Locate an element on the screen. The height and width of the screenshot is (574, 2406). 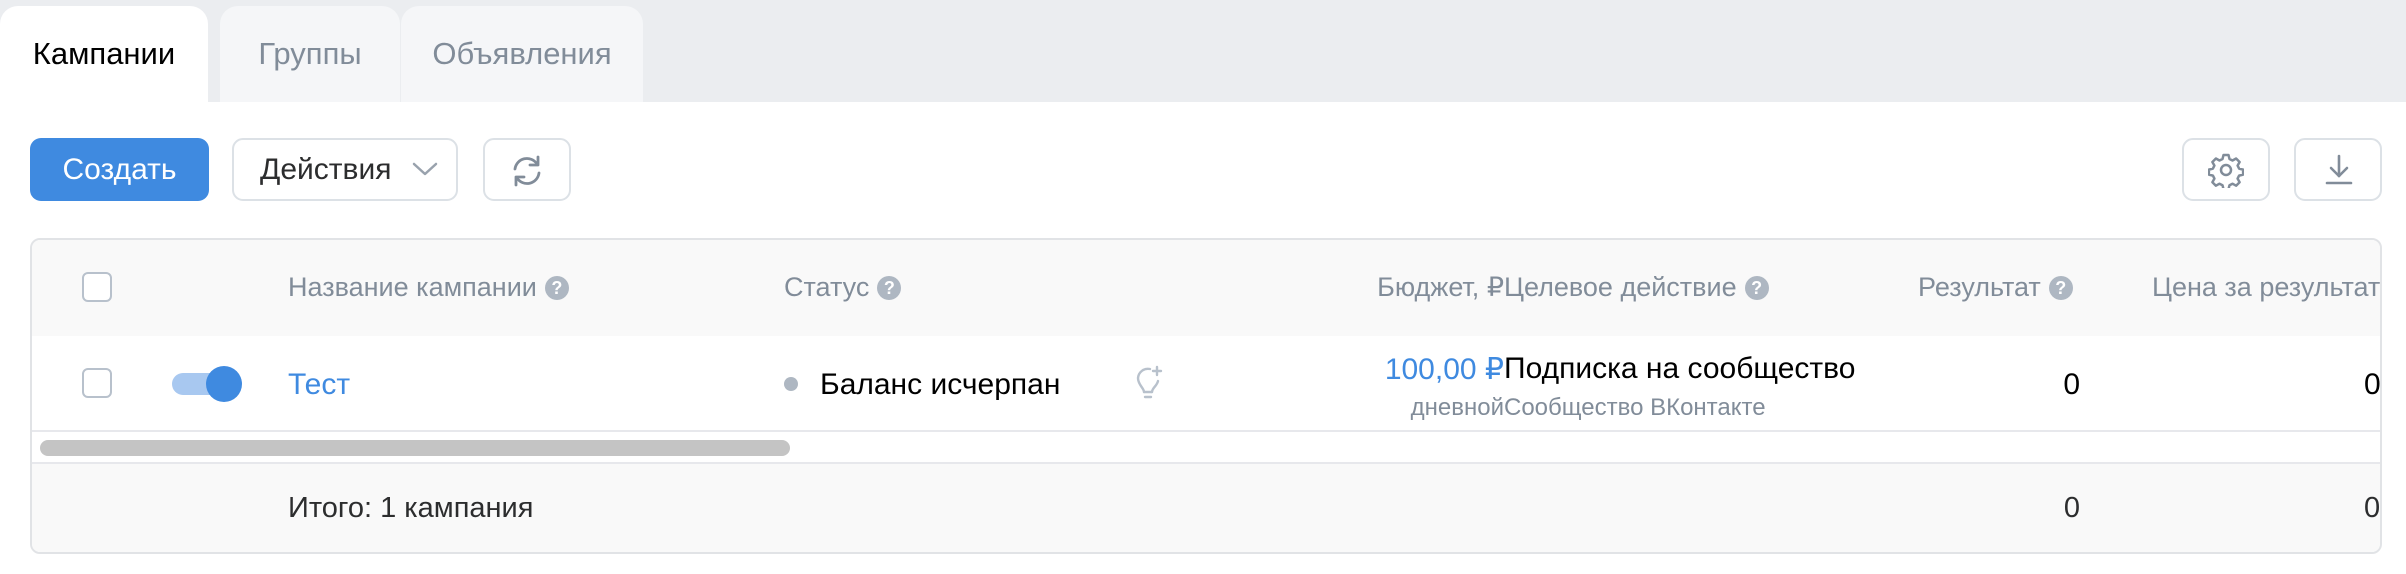
total-label: Итого: 1 кампания is located at coordinates (411, 508).